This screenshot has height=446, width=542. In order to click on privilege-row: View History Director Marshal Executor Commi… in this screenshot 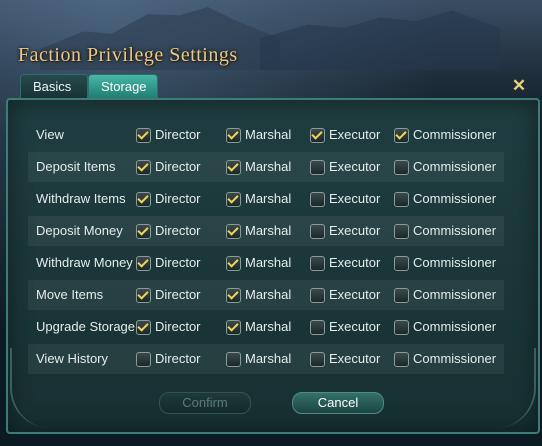, I will do `click(266, 359)`.